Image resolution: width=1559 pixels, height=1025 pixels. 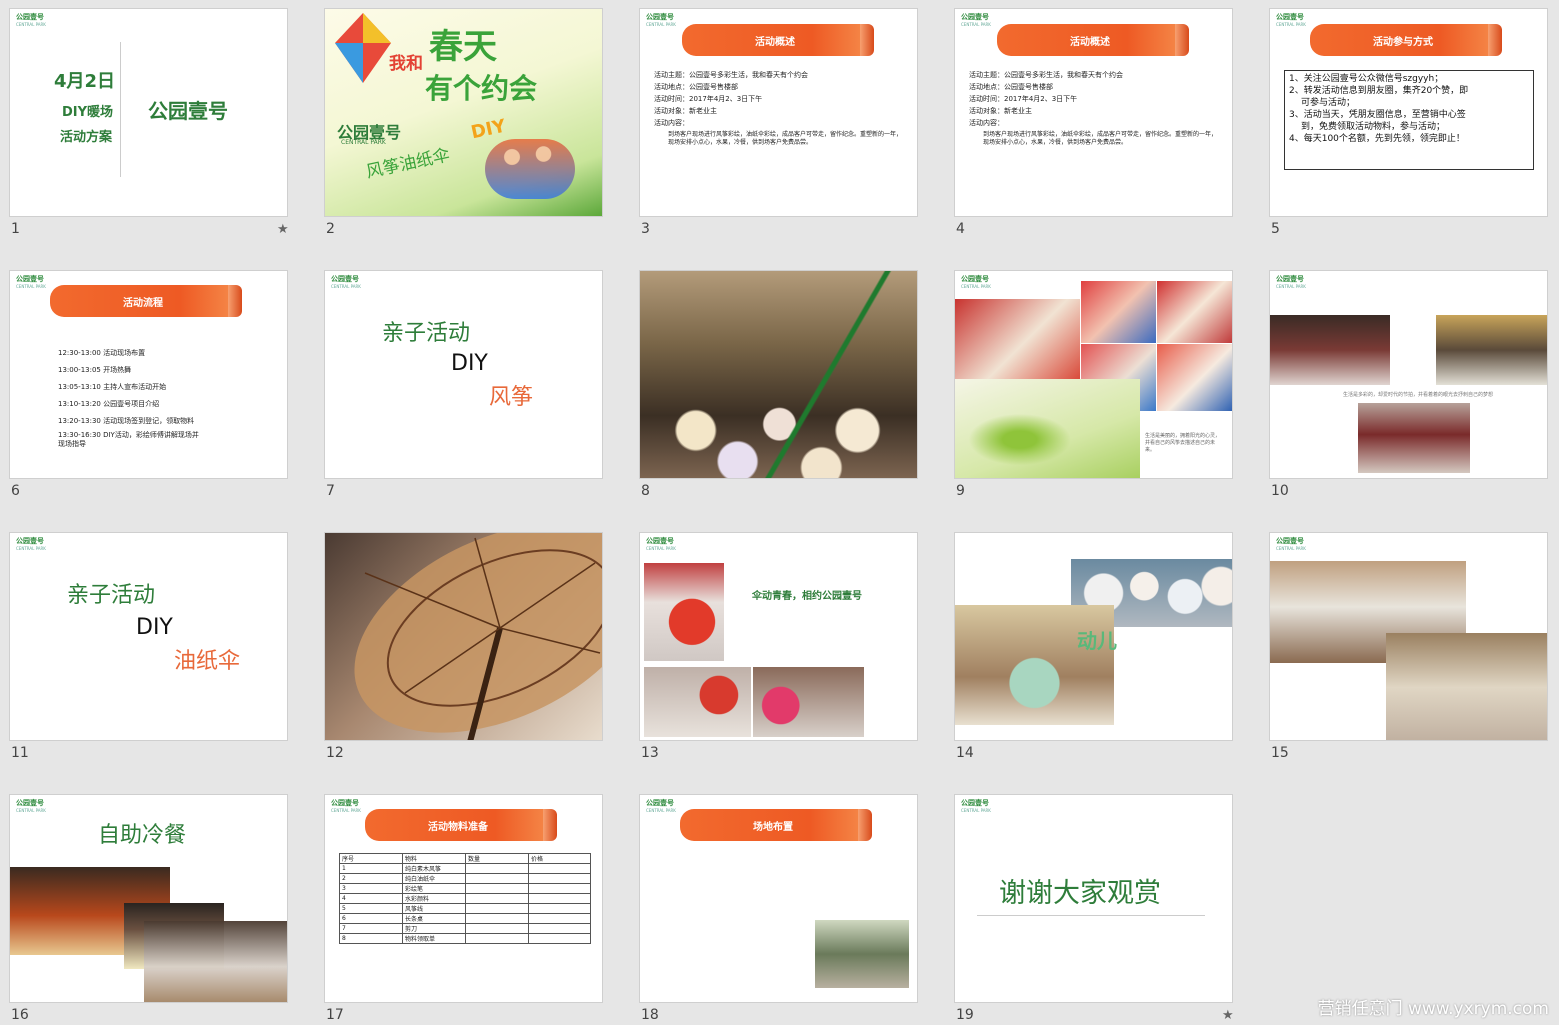 I want to click on slide-3-banner: 活动概述, so click(x=778, y=40).